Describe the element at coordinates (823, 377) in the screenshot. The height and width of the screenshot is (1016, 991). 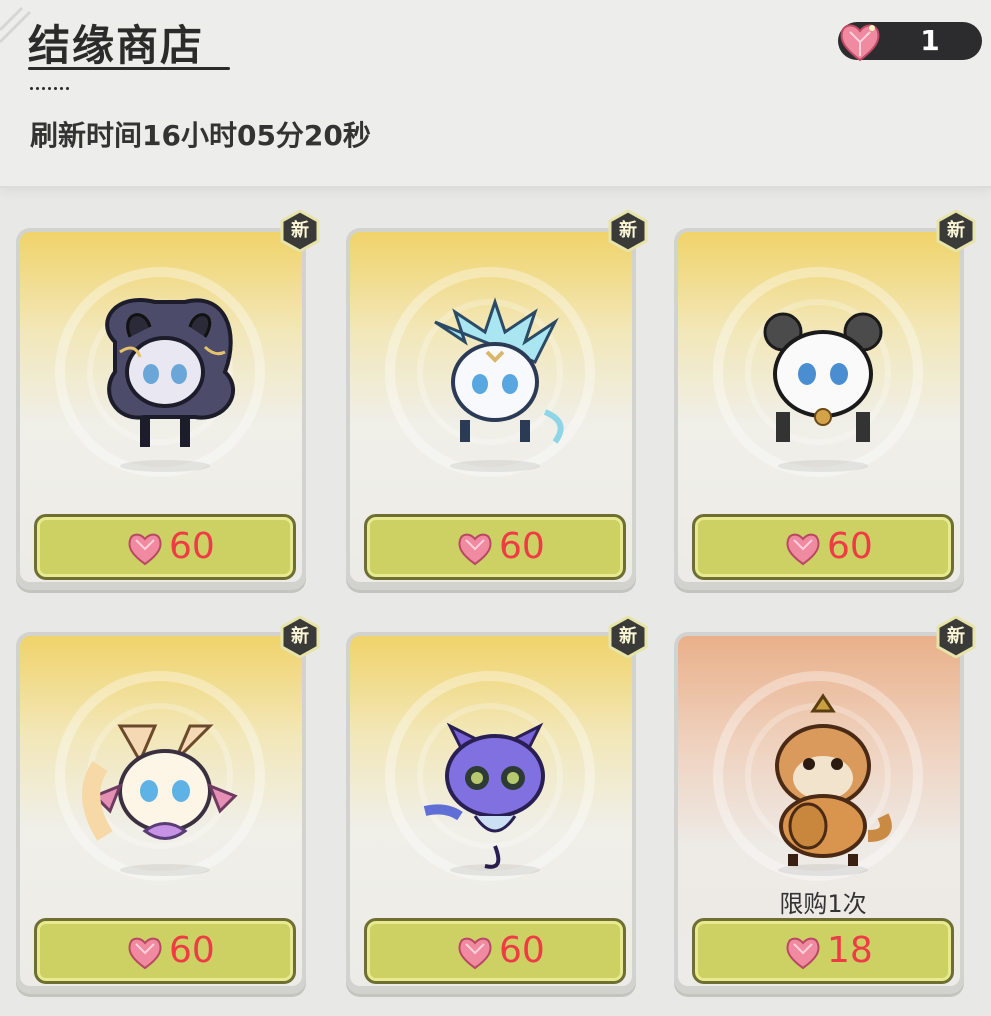
I see `panda-pet` at that location.